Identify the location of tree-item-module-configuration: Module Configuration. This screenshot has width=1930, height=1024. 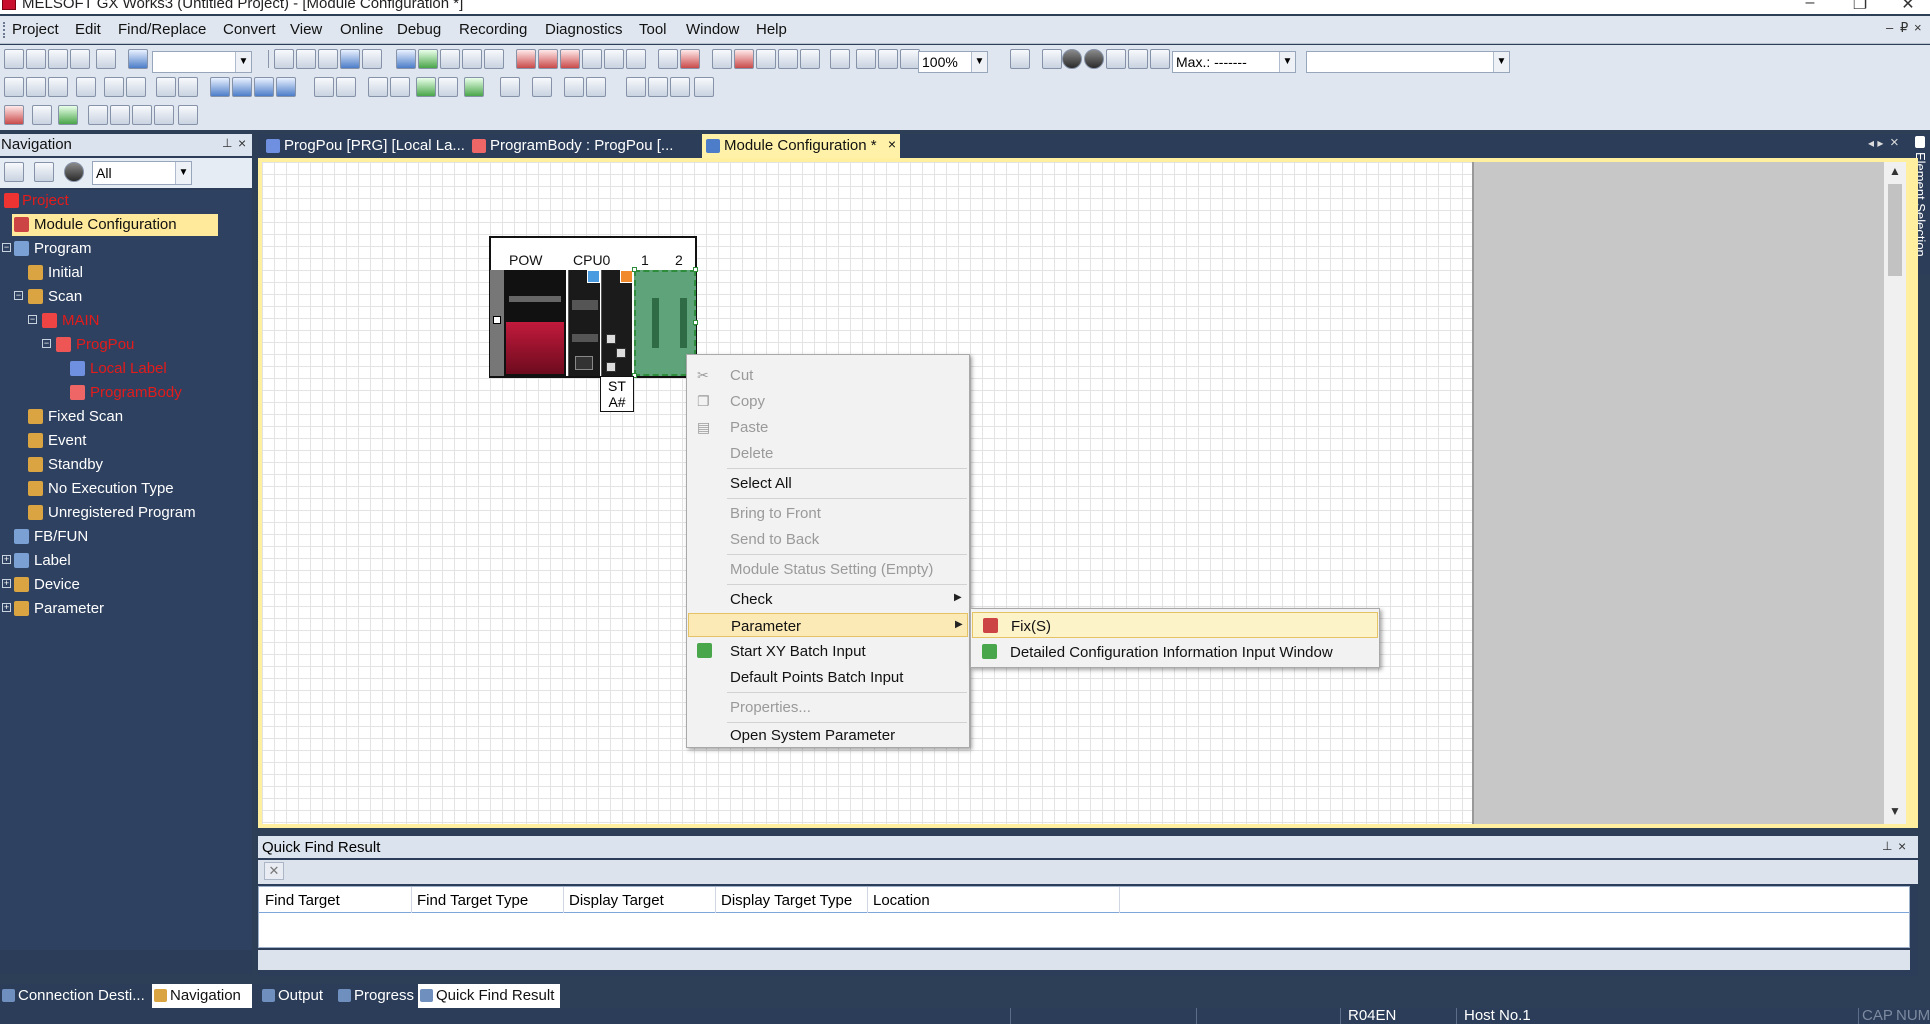
(115, 225).